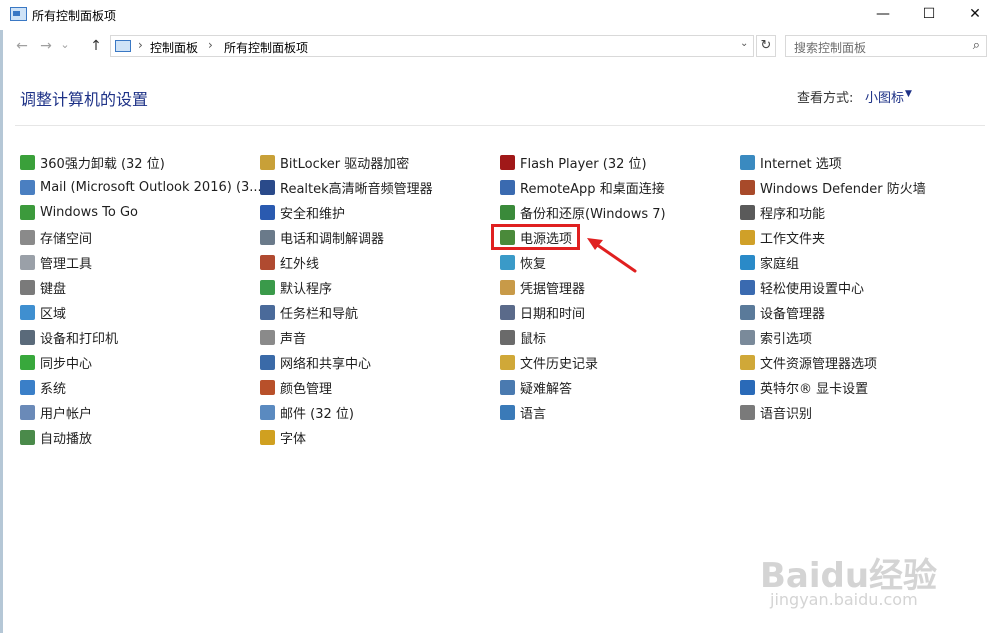 This screenshot has width=999, height=633. Describe the element at coordinates (583, 362) in the screenshot. I see `control-panel-item: 文件历史记录` at that location.